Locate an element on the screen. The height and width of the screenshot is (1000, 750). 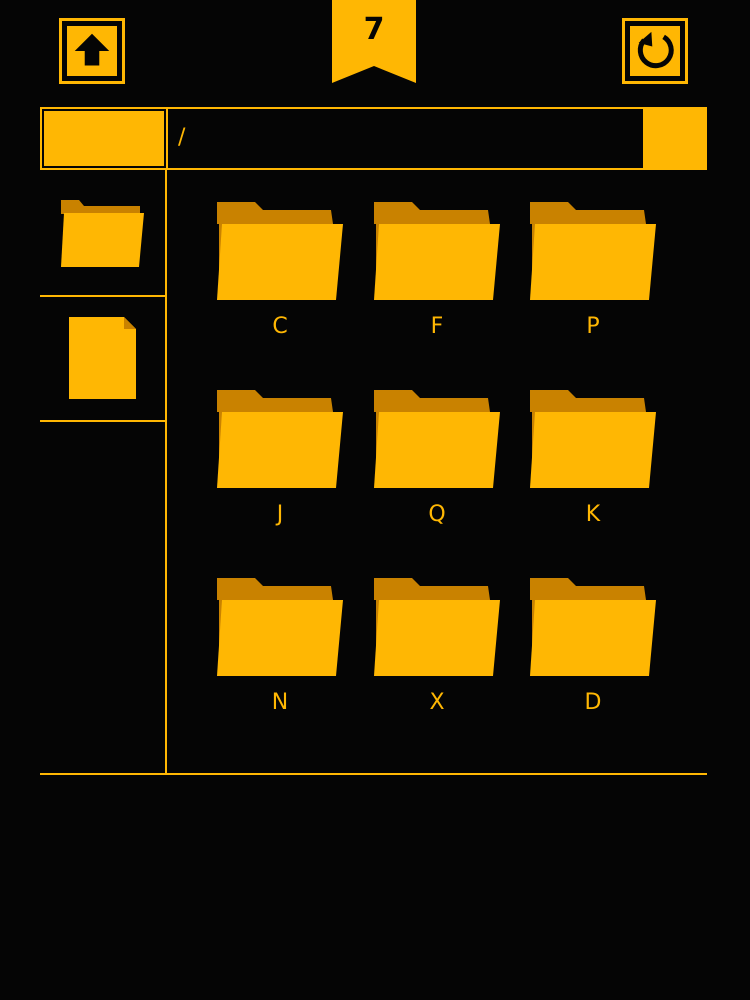
folder-label: F is located at coordinates (437, 326).